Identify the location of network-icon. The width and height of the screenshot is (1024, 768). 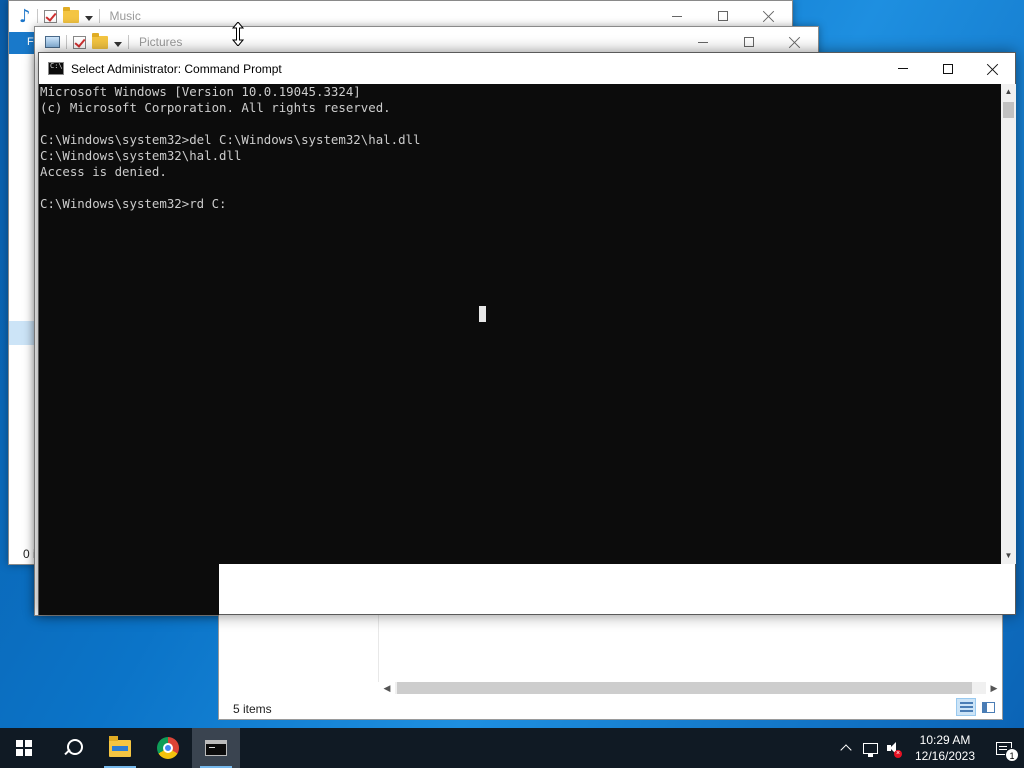
(870, 749).